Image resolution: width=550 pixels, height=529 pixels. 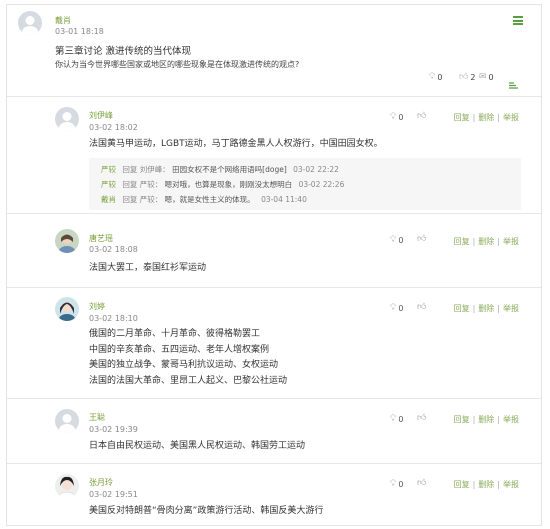 What do you see at coordinates (151, 184) in the screenshot?
I see `reply-target: 严较：` at bounding box center [151, 184].